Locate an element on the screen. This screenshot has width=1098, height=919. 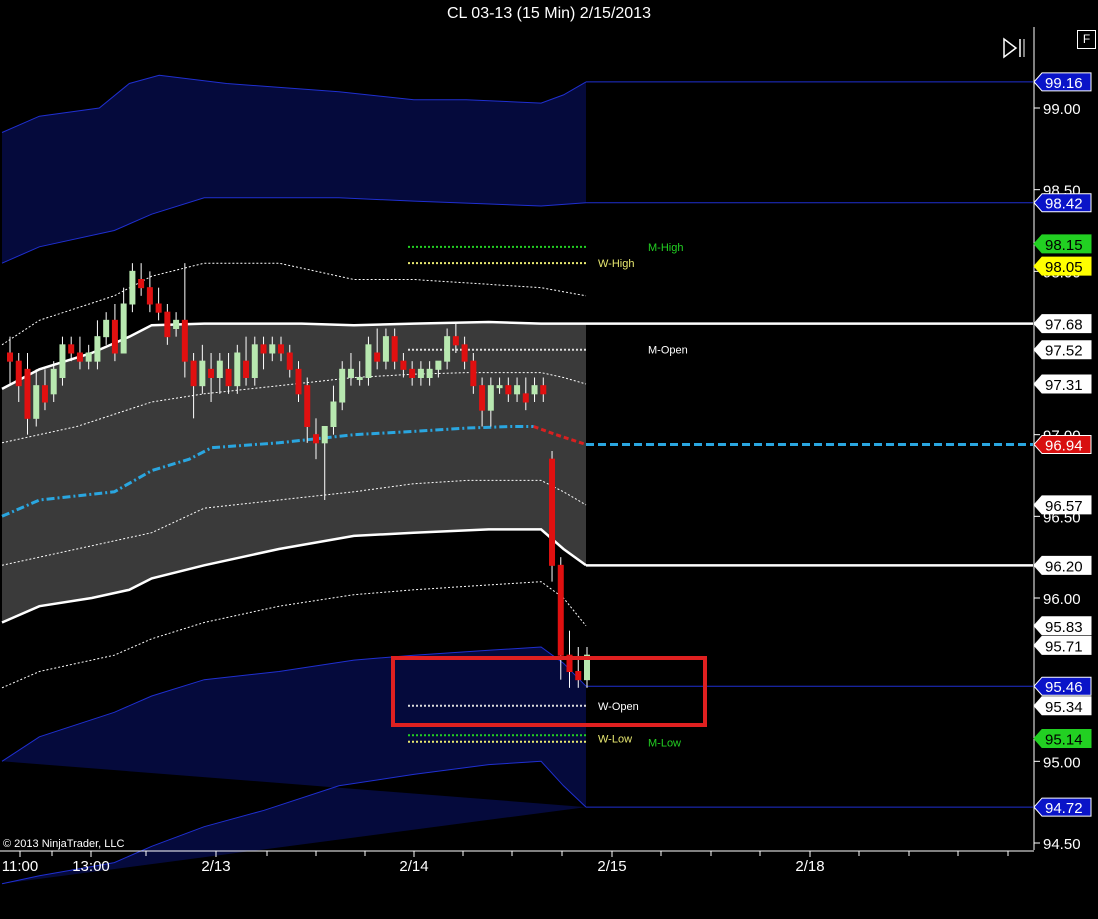
price-marker-label: 96.57 is located at coordinates (1064, 506).